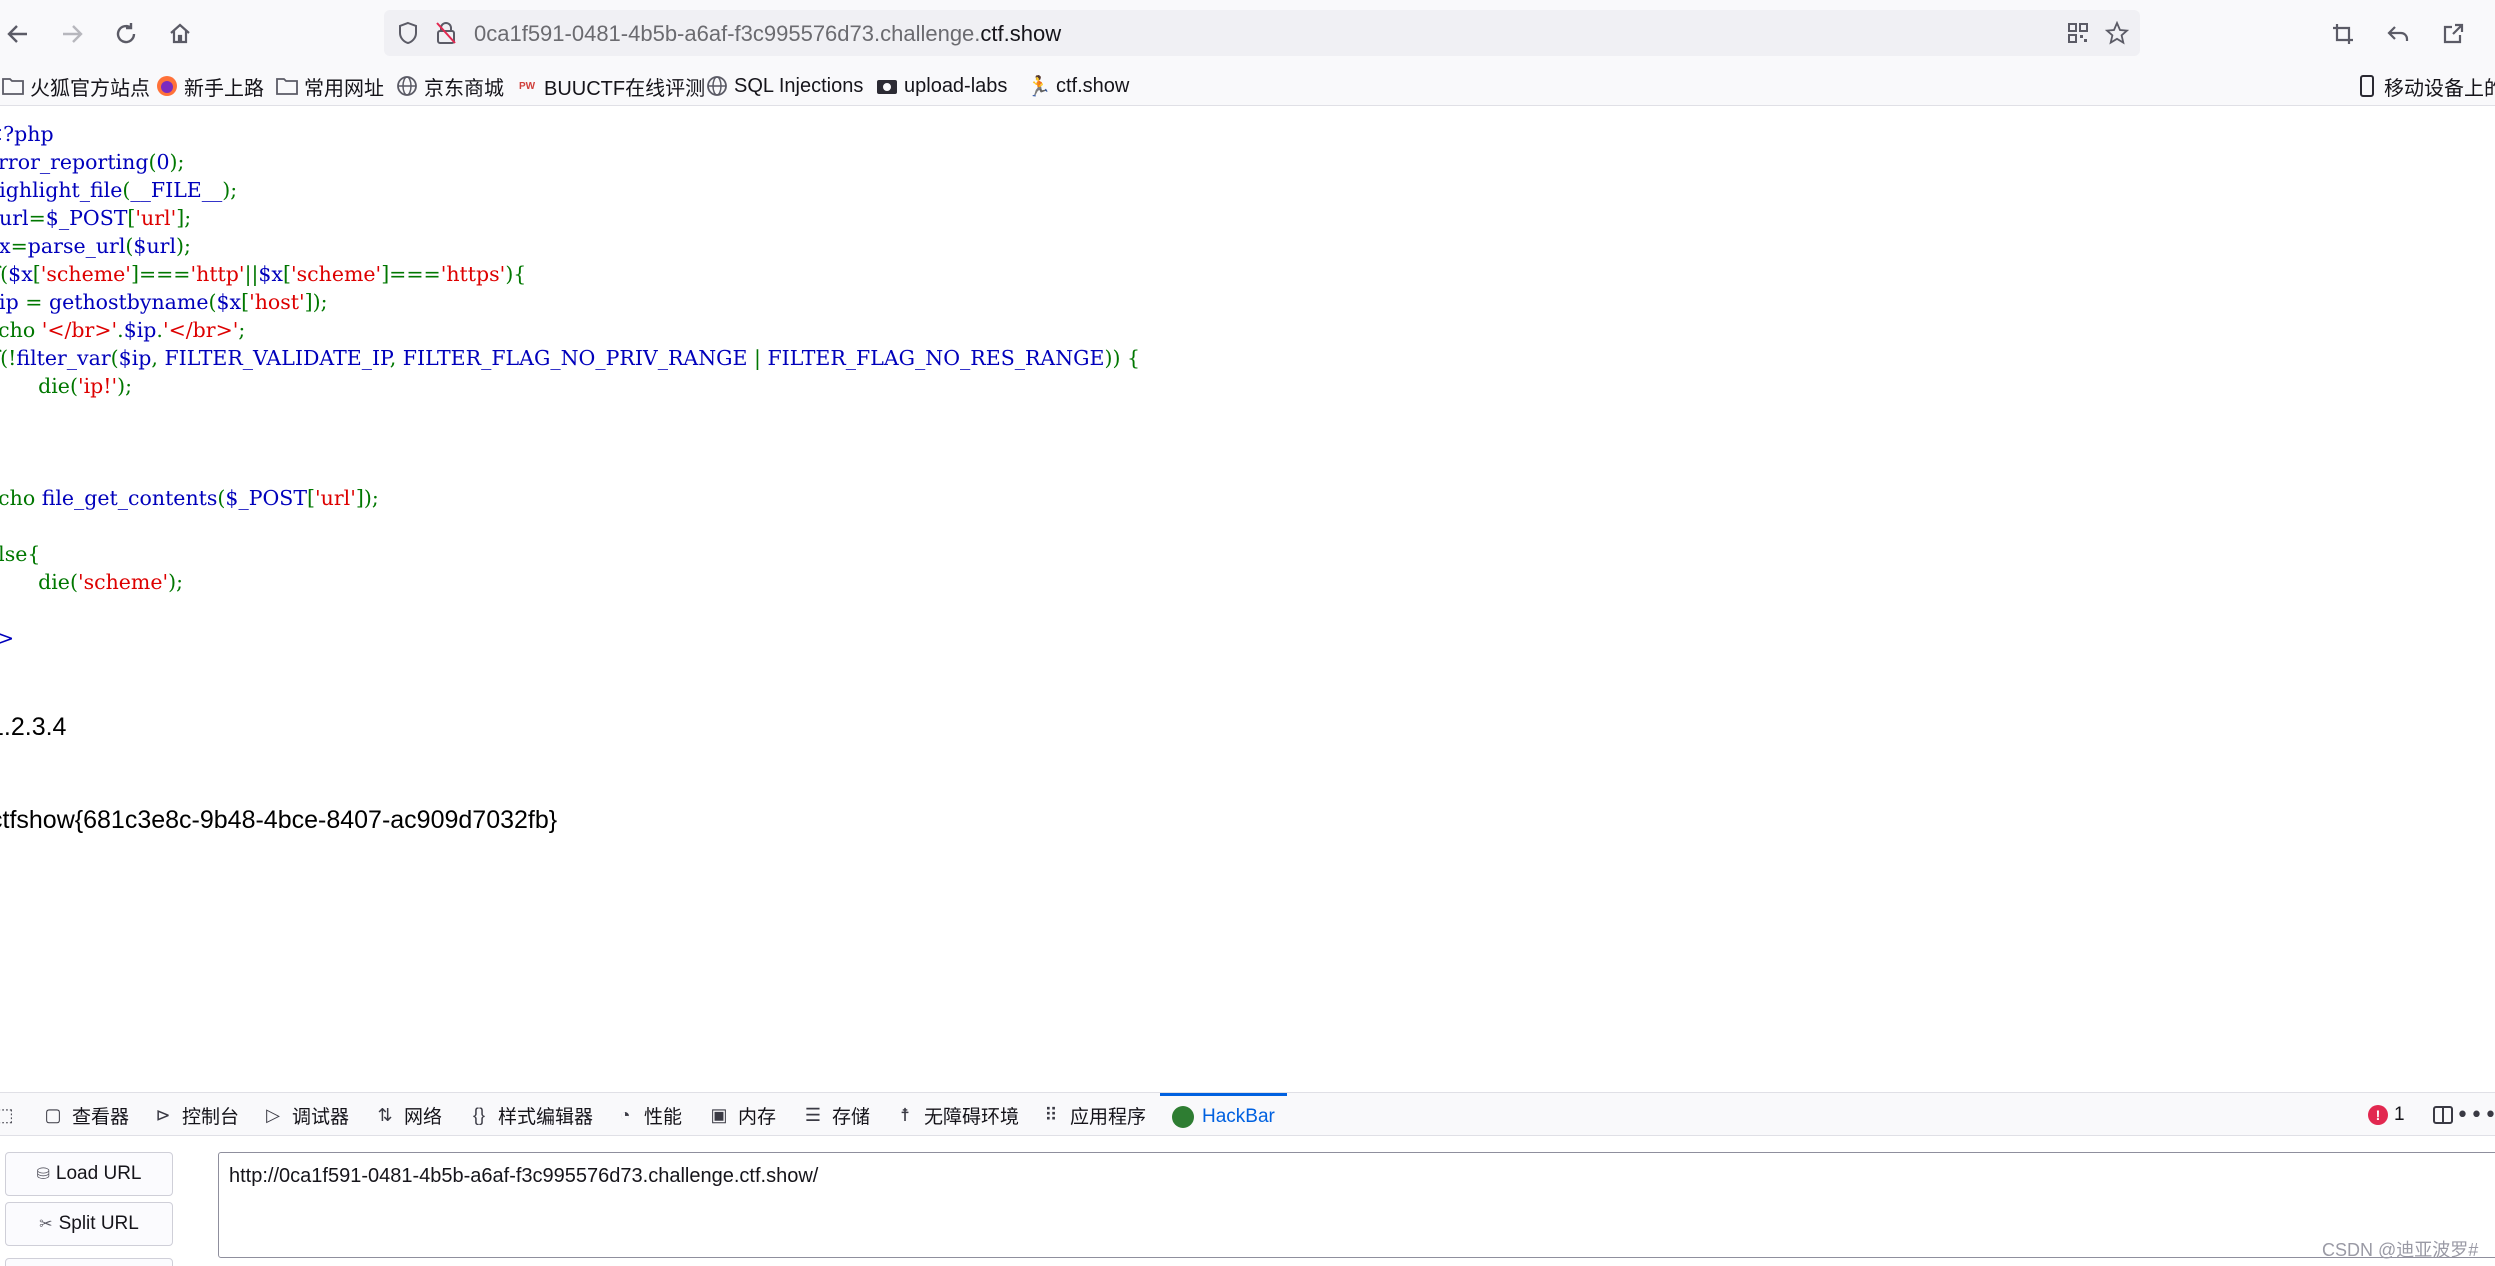 The height and width of the screenshot is (1266, 2495). What do you see at coordinates (408, 33) in the screenshot?
I see `shield-icon` at bounding box center [408, 33].